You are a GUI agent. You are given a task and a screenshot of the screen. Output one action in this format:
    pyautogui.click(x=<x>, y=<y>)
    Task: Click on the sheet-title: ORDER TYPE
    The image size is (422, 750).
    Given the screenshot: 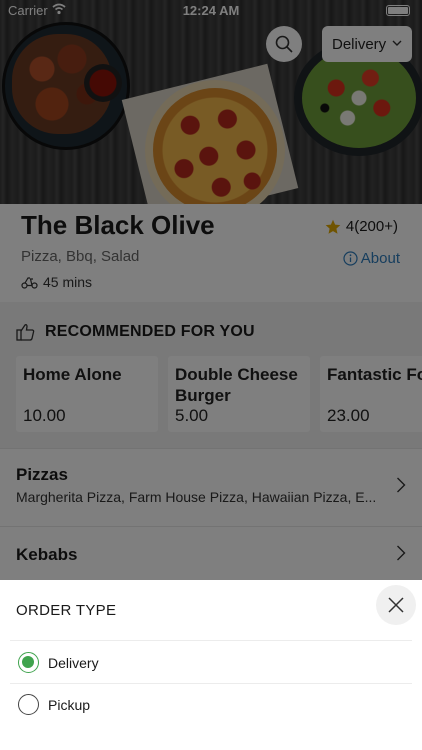 What is the action you would take?
    pyautogui.click(x=66, y=610)
    